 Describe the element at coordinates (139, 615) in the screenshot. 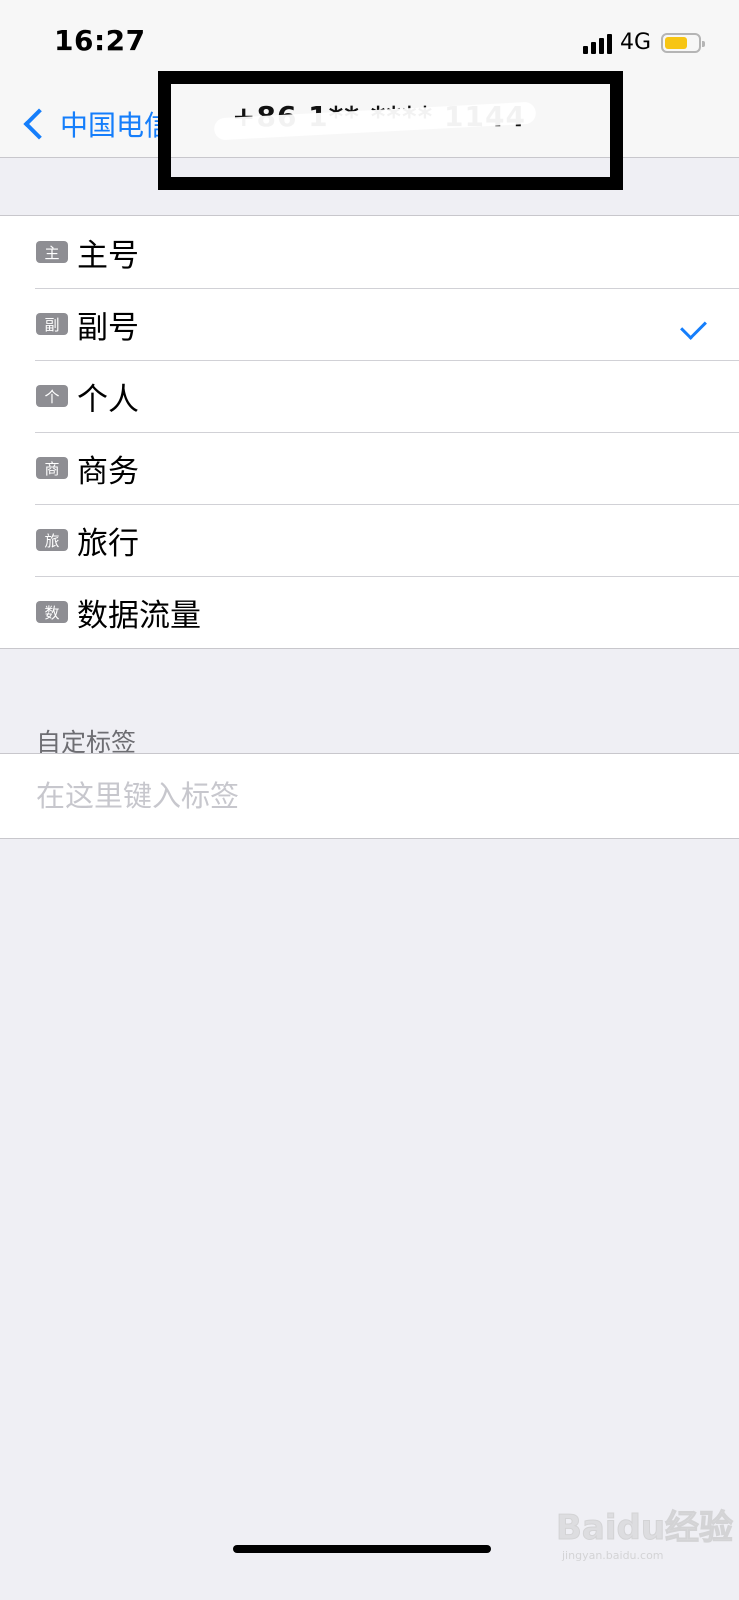

I see `label-option-text: 数据流量` at that location.